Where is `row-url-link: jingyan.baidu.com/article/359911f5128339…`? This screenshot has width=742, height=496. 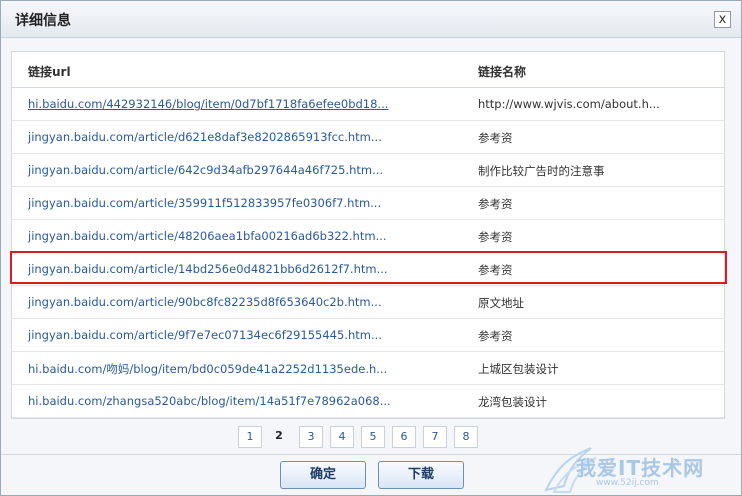 row-url-link: jingyan.baidu.com/article/359911f5128339… is located at coordinates (204, 203).